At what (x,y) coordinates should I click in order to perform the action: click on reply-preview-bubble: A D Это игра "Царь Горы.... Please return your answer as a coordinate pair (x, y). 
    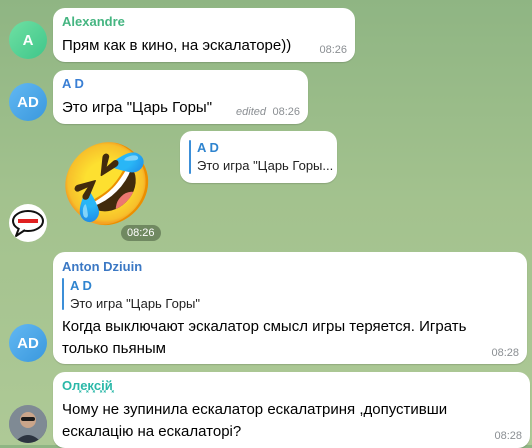
    Looking at the image, I should click on (258, 157).